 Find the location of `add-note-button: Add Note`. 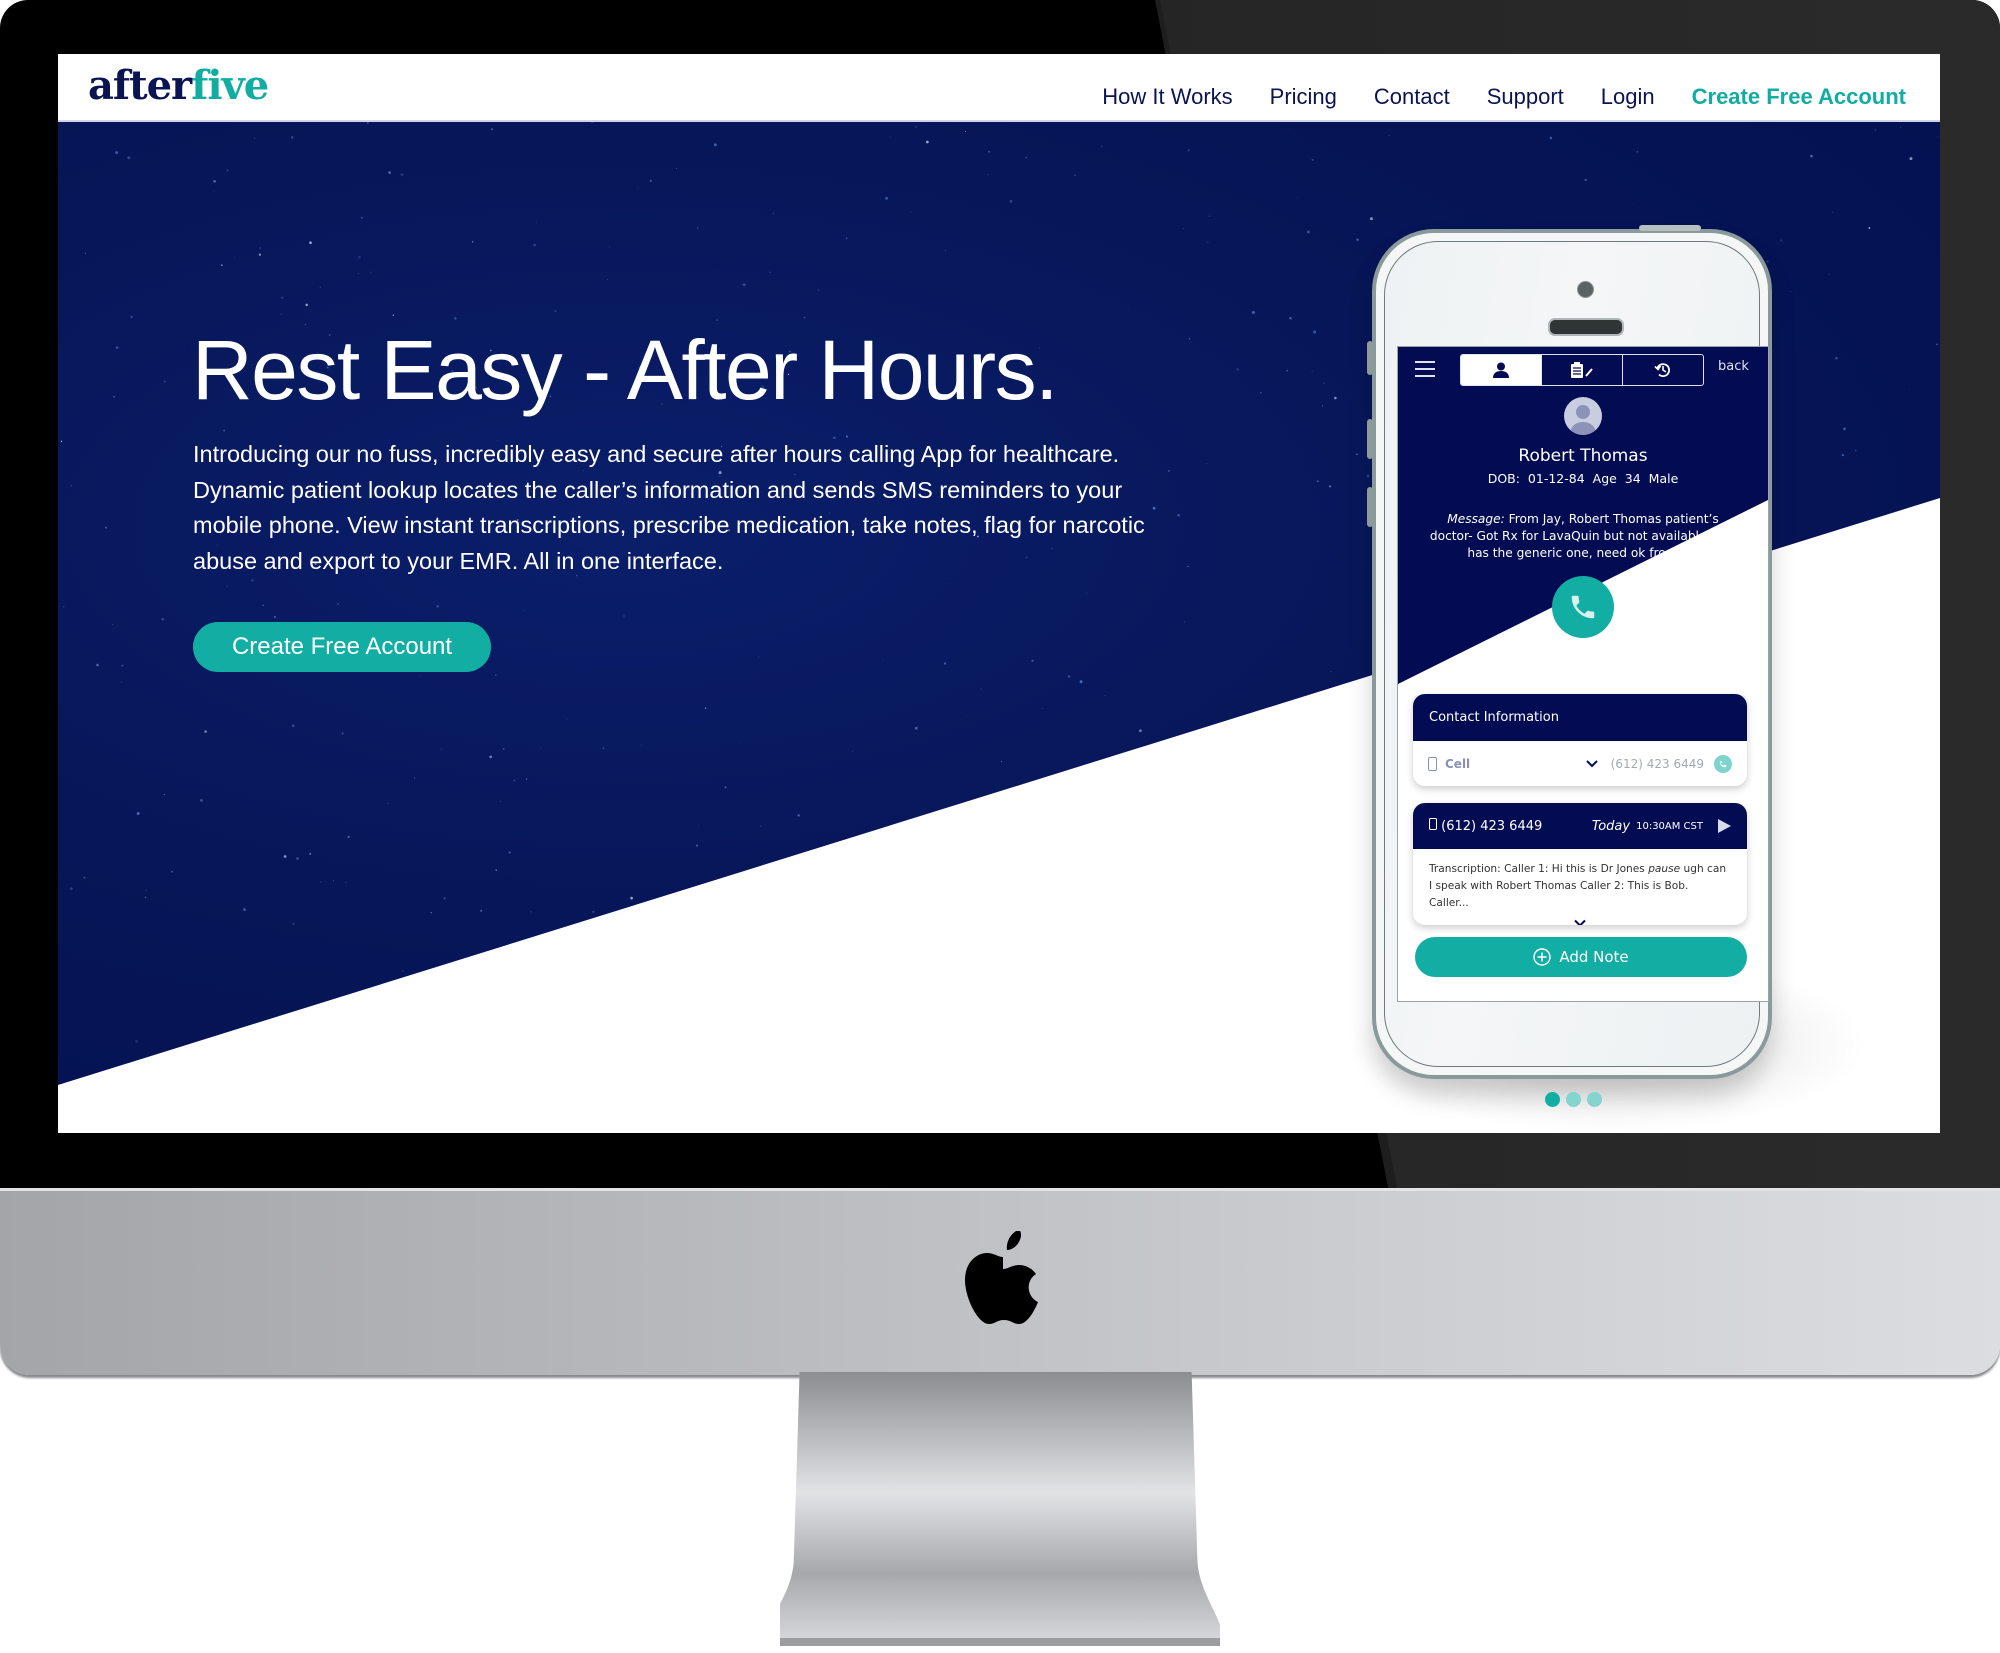

add-note-button: Add Note is located at coordinates (1581, 957).